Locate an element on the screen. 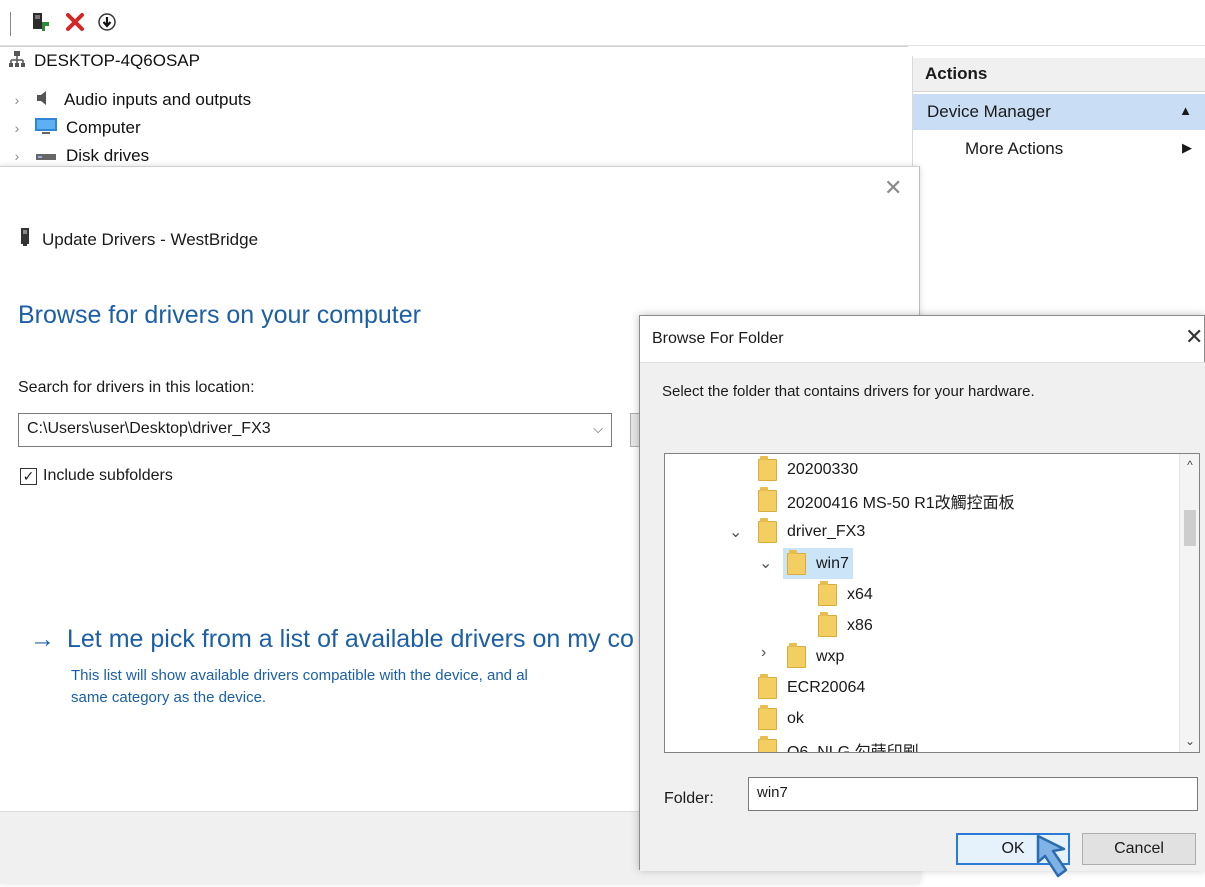  chevron-down-icon: ⌵ is located at coordinates (598, 429).